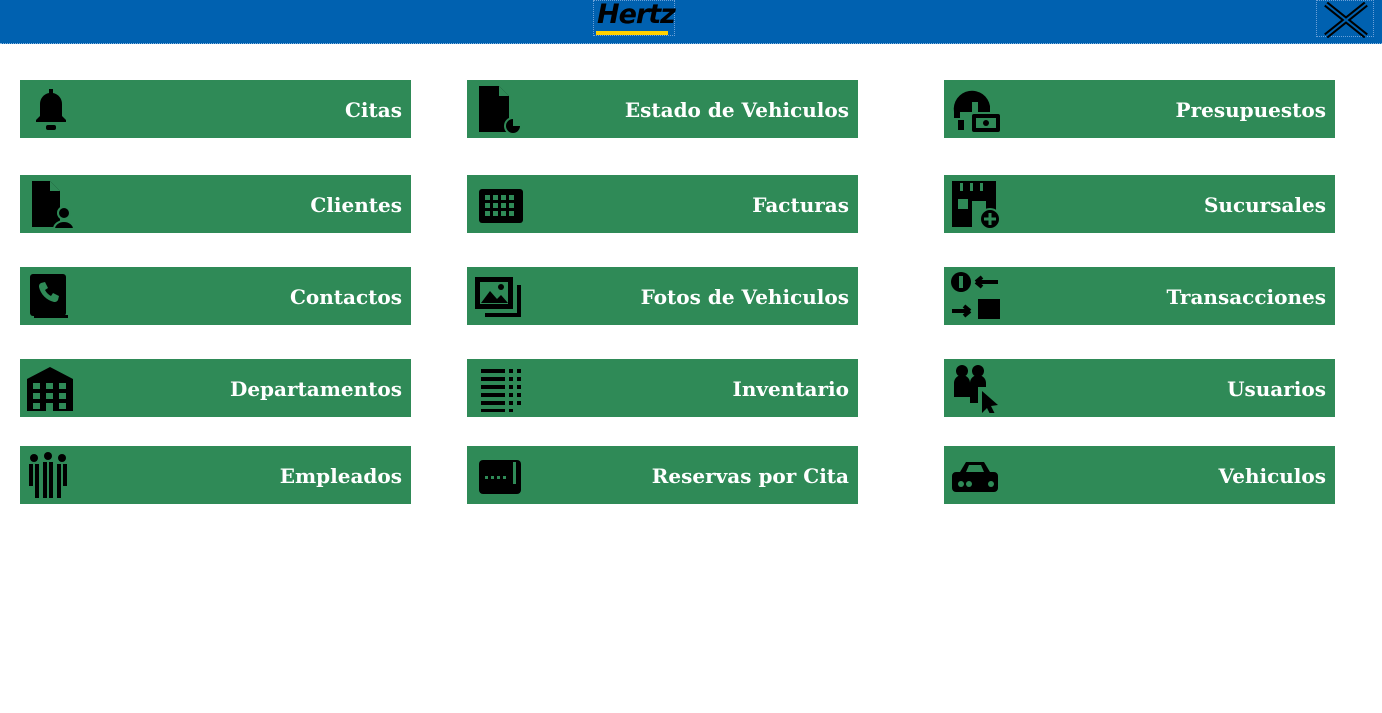 The width and height of the screenshot is (1382, 713). Describe the element at coordinates (1264, 205) in the screenshot. I see `tile-label: Sucursales` at that location.